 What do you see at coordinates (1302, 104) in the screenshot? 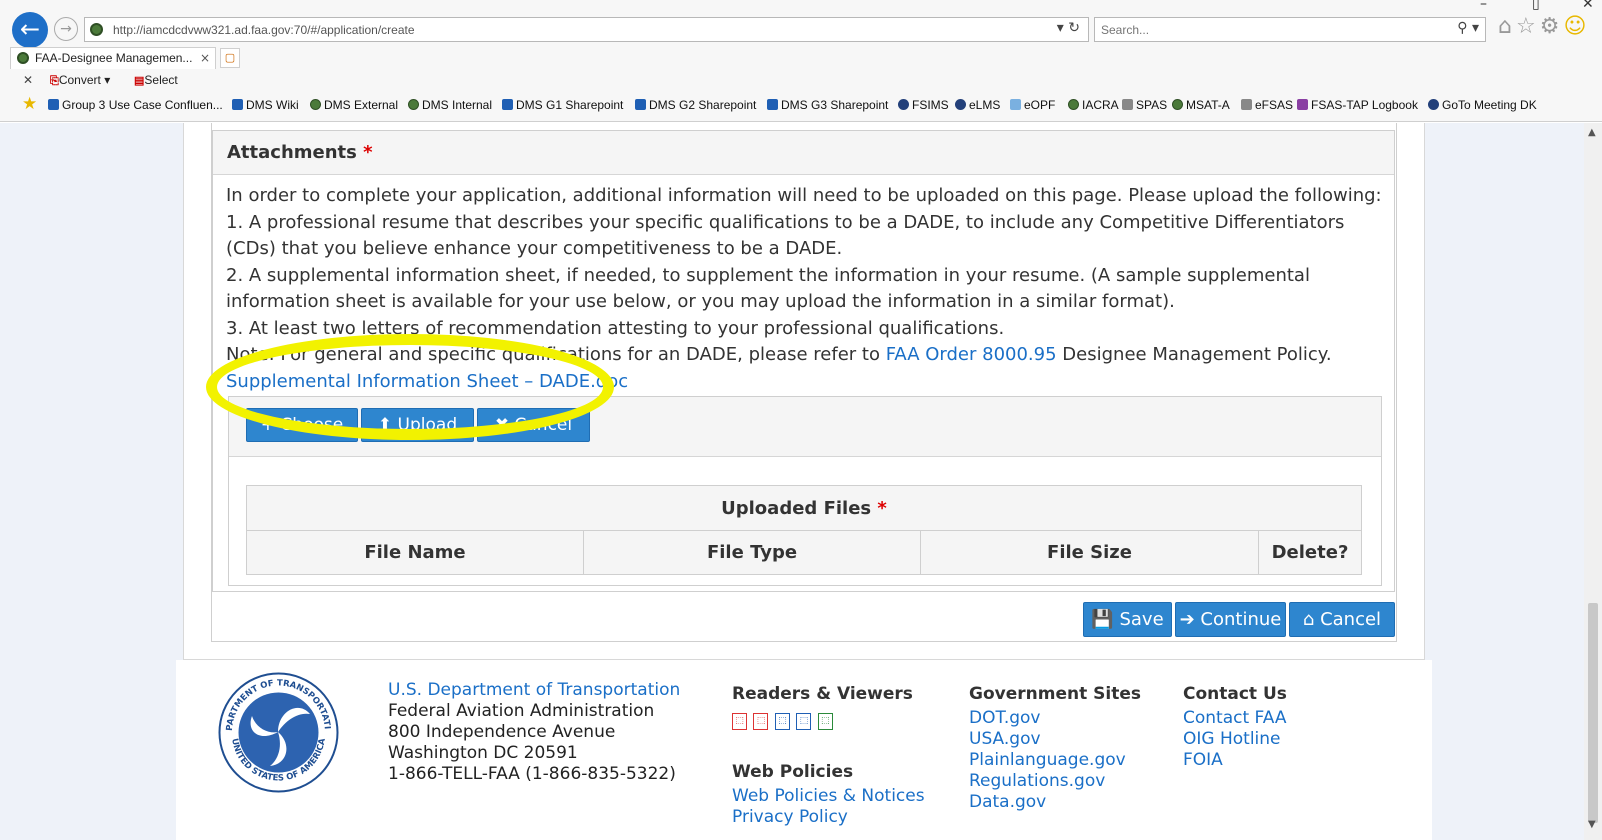
I see `fsas-icon` at bounding box center [1302, 104].